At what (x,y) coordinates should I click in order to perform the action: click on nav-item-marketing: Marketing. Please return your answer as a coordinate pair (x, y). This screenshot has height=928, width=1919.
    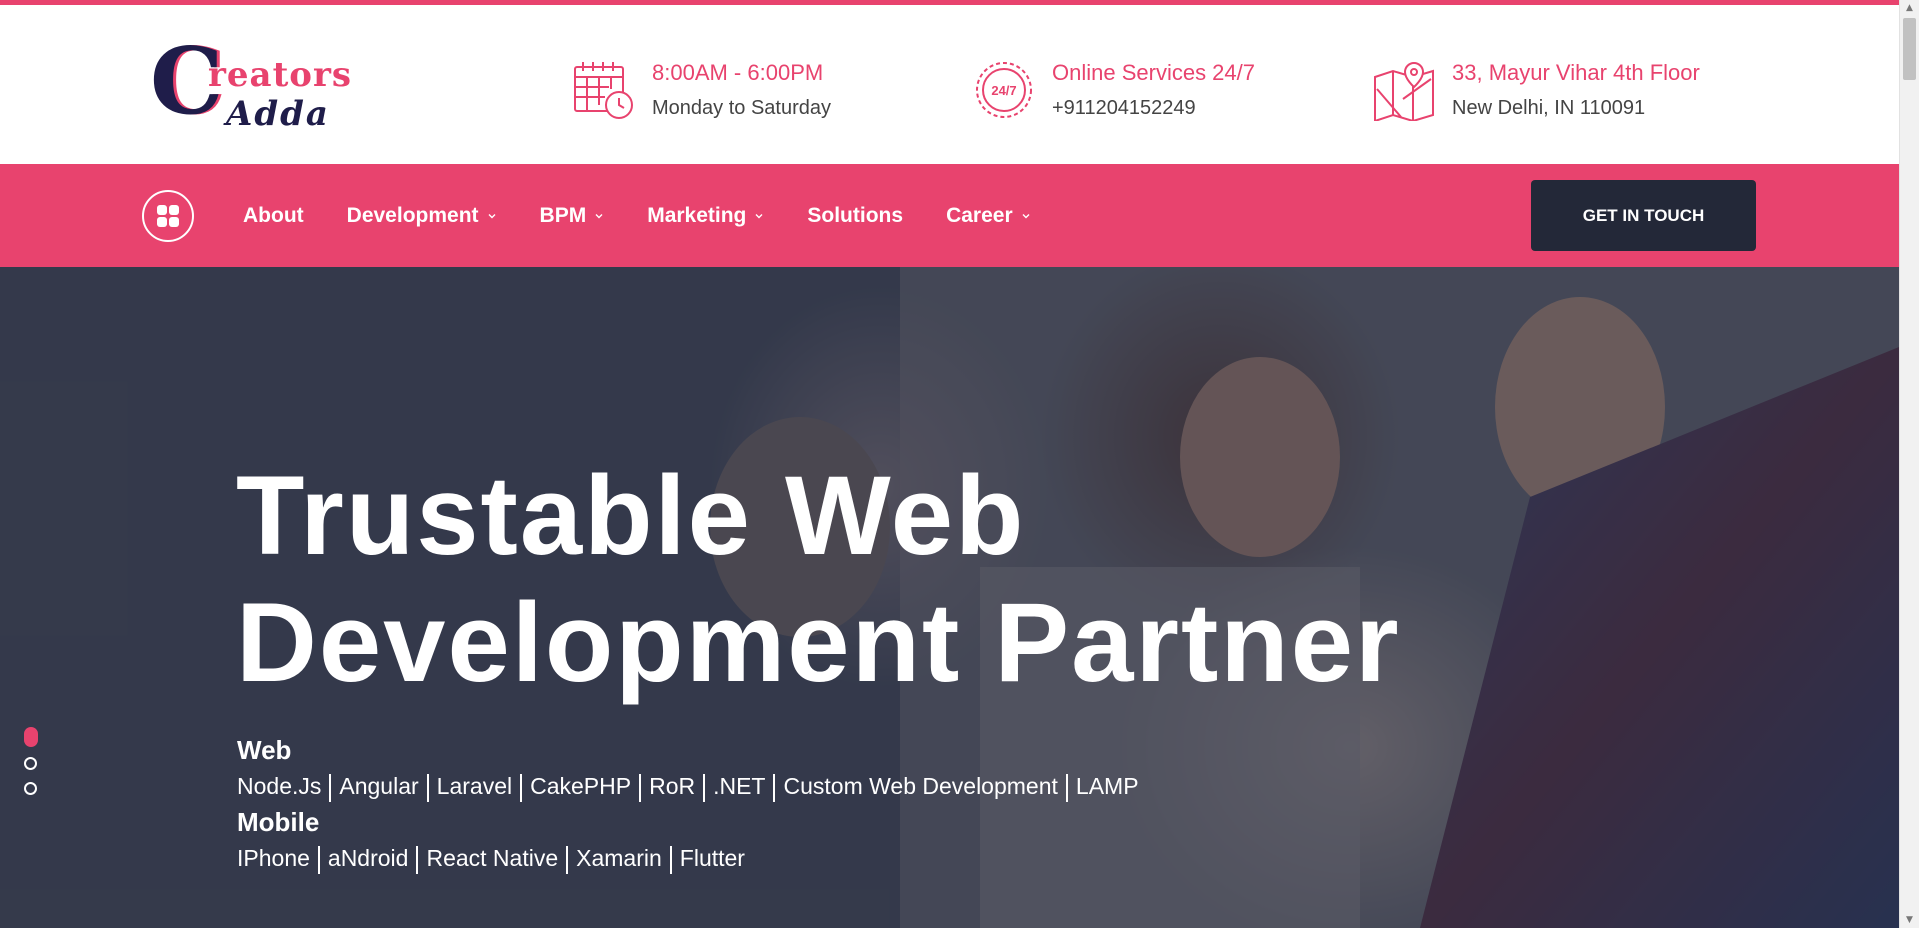
    Looking at the image, I should click on (705, 216).